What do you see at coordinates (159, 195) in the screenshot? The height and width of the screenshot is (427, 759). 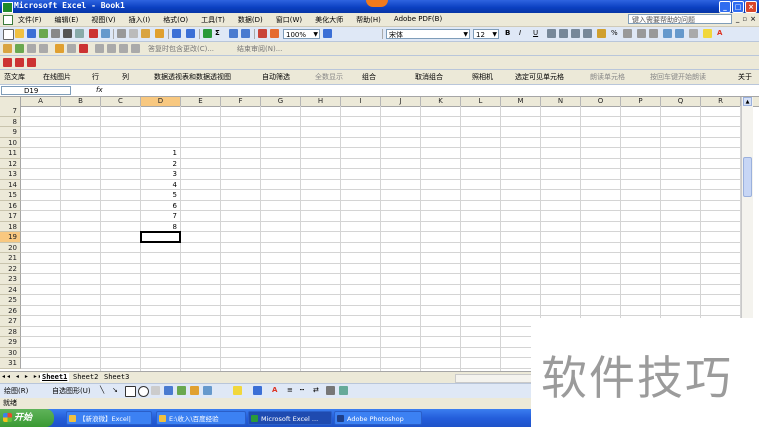 I see `cell: 5` at bounding box center [159, 195].